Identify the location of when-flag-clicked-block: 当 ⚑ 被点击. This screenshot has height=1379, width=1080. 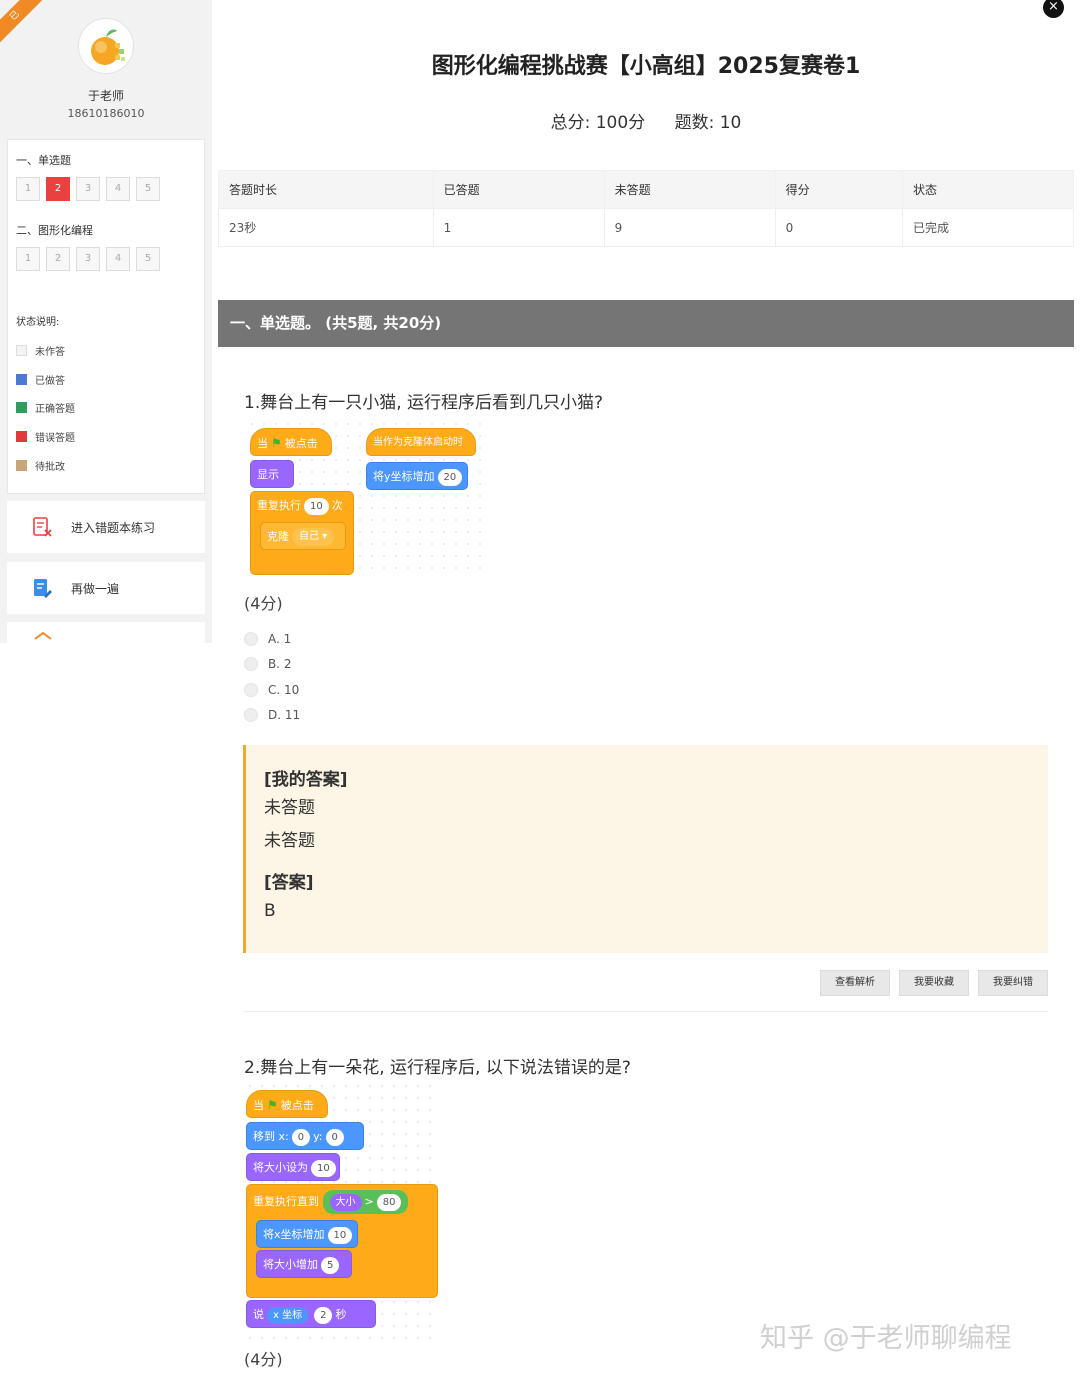
(287, 1104).